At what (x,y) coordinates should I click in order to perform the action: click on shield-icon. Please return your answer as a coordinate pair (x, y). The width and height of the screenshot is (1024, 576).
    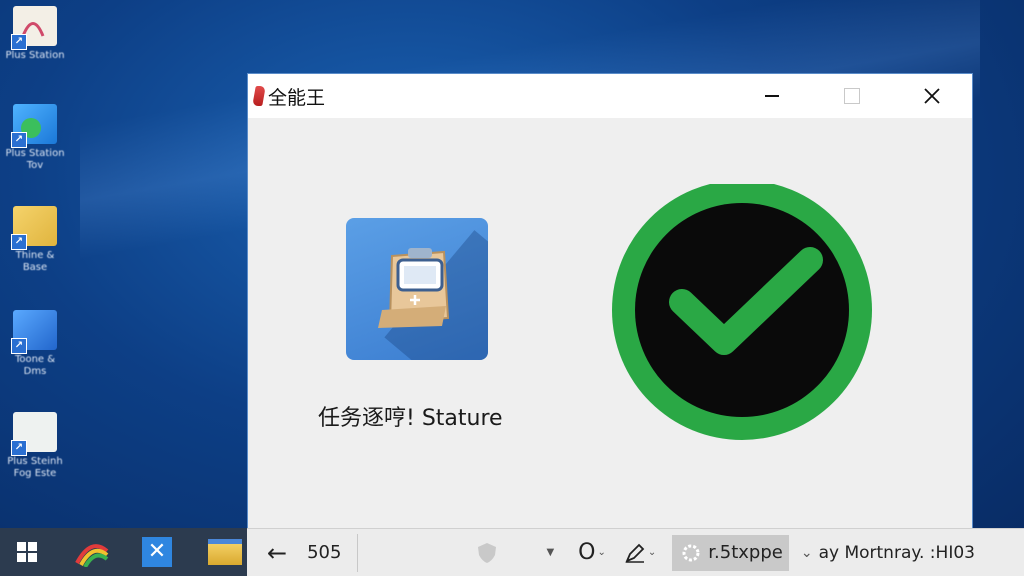
    Looking at the image, I should click on (487, 552).